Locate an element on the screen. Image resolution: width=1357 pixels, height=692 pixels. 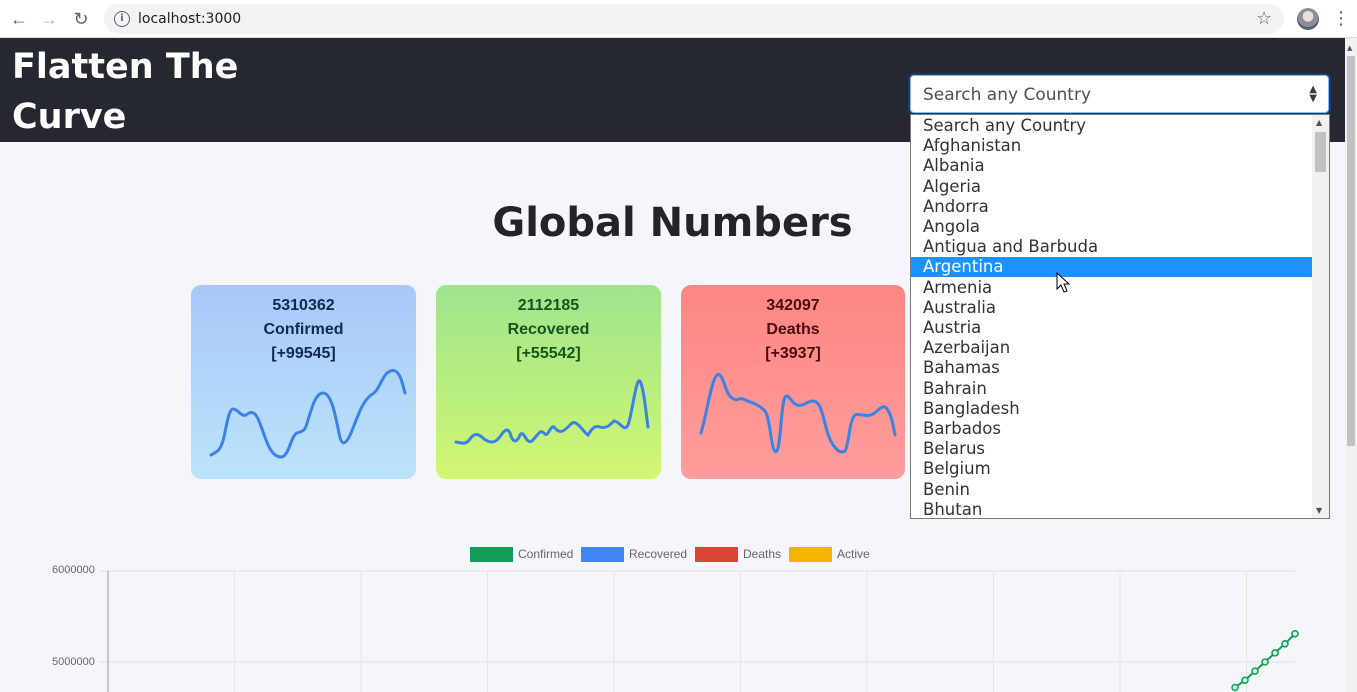
forward-arrow-icon: → is located at coordinates (49, 19).